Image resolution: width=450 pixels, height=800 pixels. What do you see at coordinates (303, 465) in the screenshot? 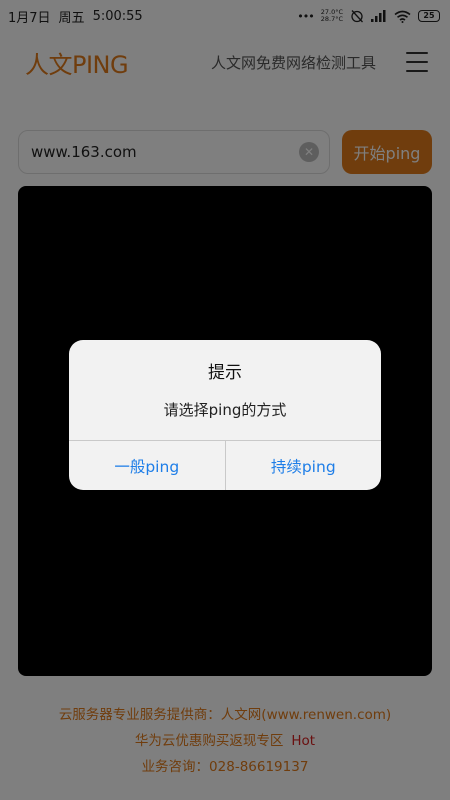
I see `continuous-ping-button: 持续ping` at bounding box center [303, 465].